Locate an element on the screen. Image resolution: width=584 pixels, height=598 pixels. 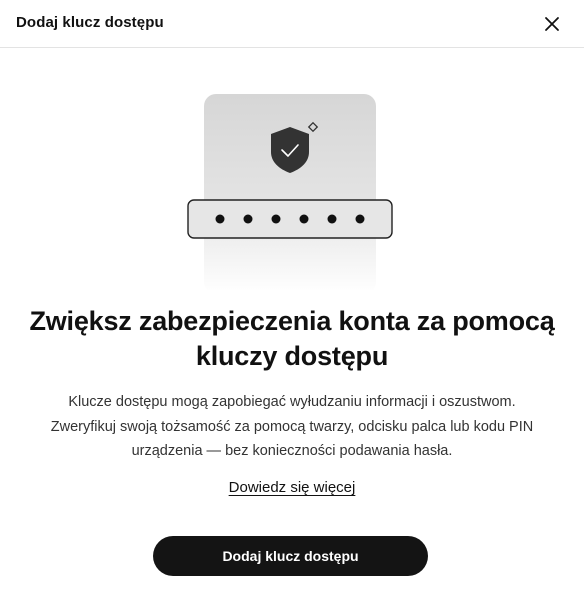
close-button is located at coordinates (552, 24).